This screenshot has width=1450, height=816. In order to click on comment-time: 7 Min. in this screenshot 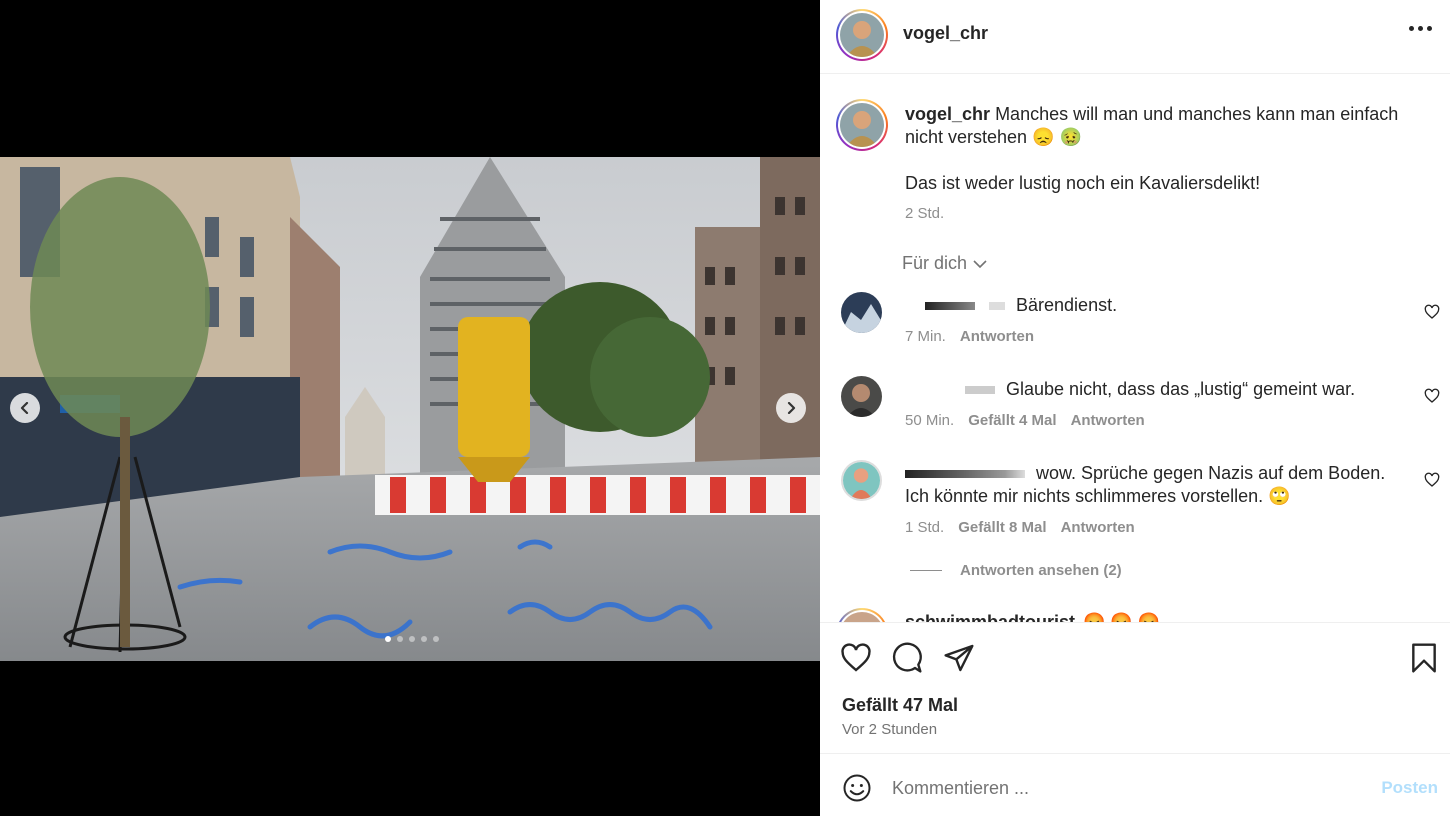, I will do `click(925, 336)`.